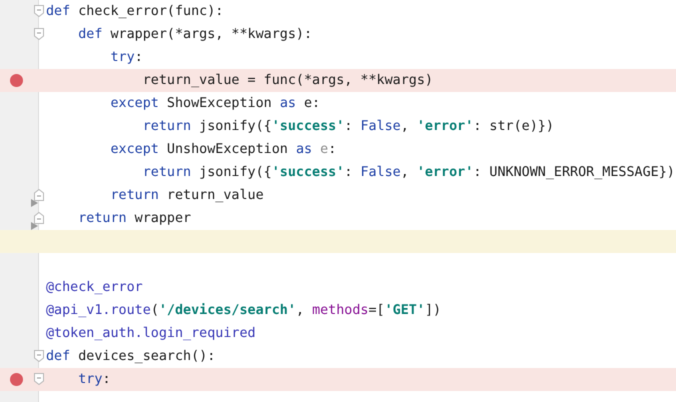  I want to click on code-line: @check_error, so click(94, 287).